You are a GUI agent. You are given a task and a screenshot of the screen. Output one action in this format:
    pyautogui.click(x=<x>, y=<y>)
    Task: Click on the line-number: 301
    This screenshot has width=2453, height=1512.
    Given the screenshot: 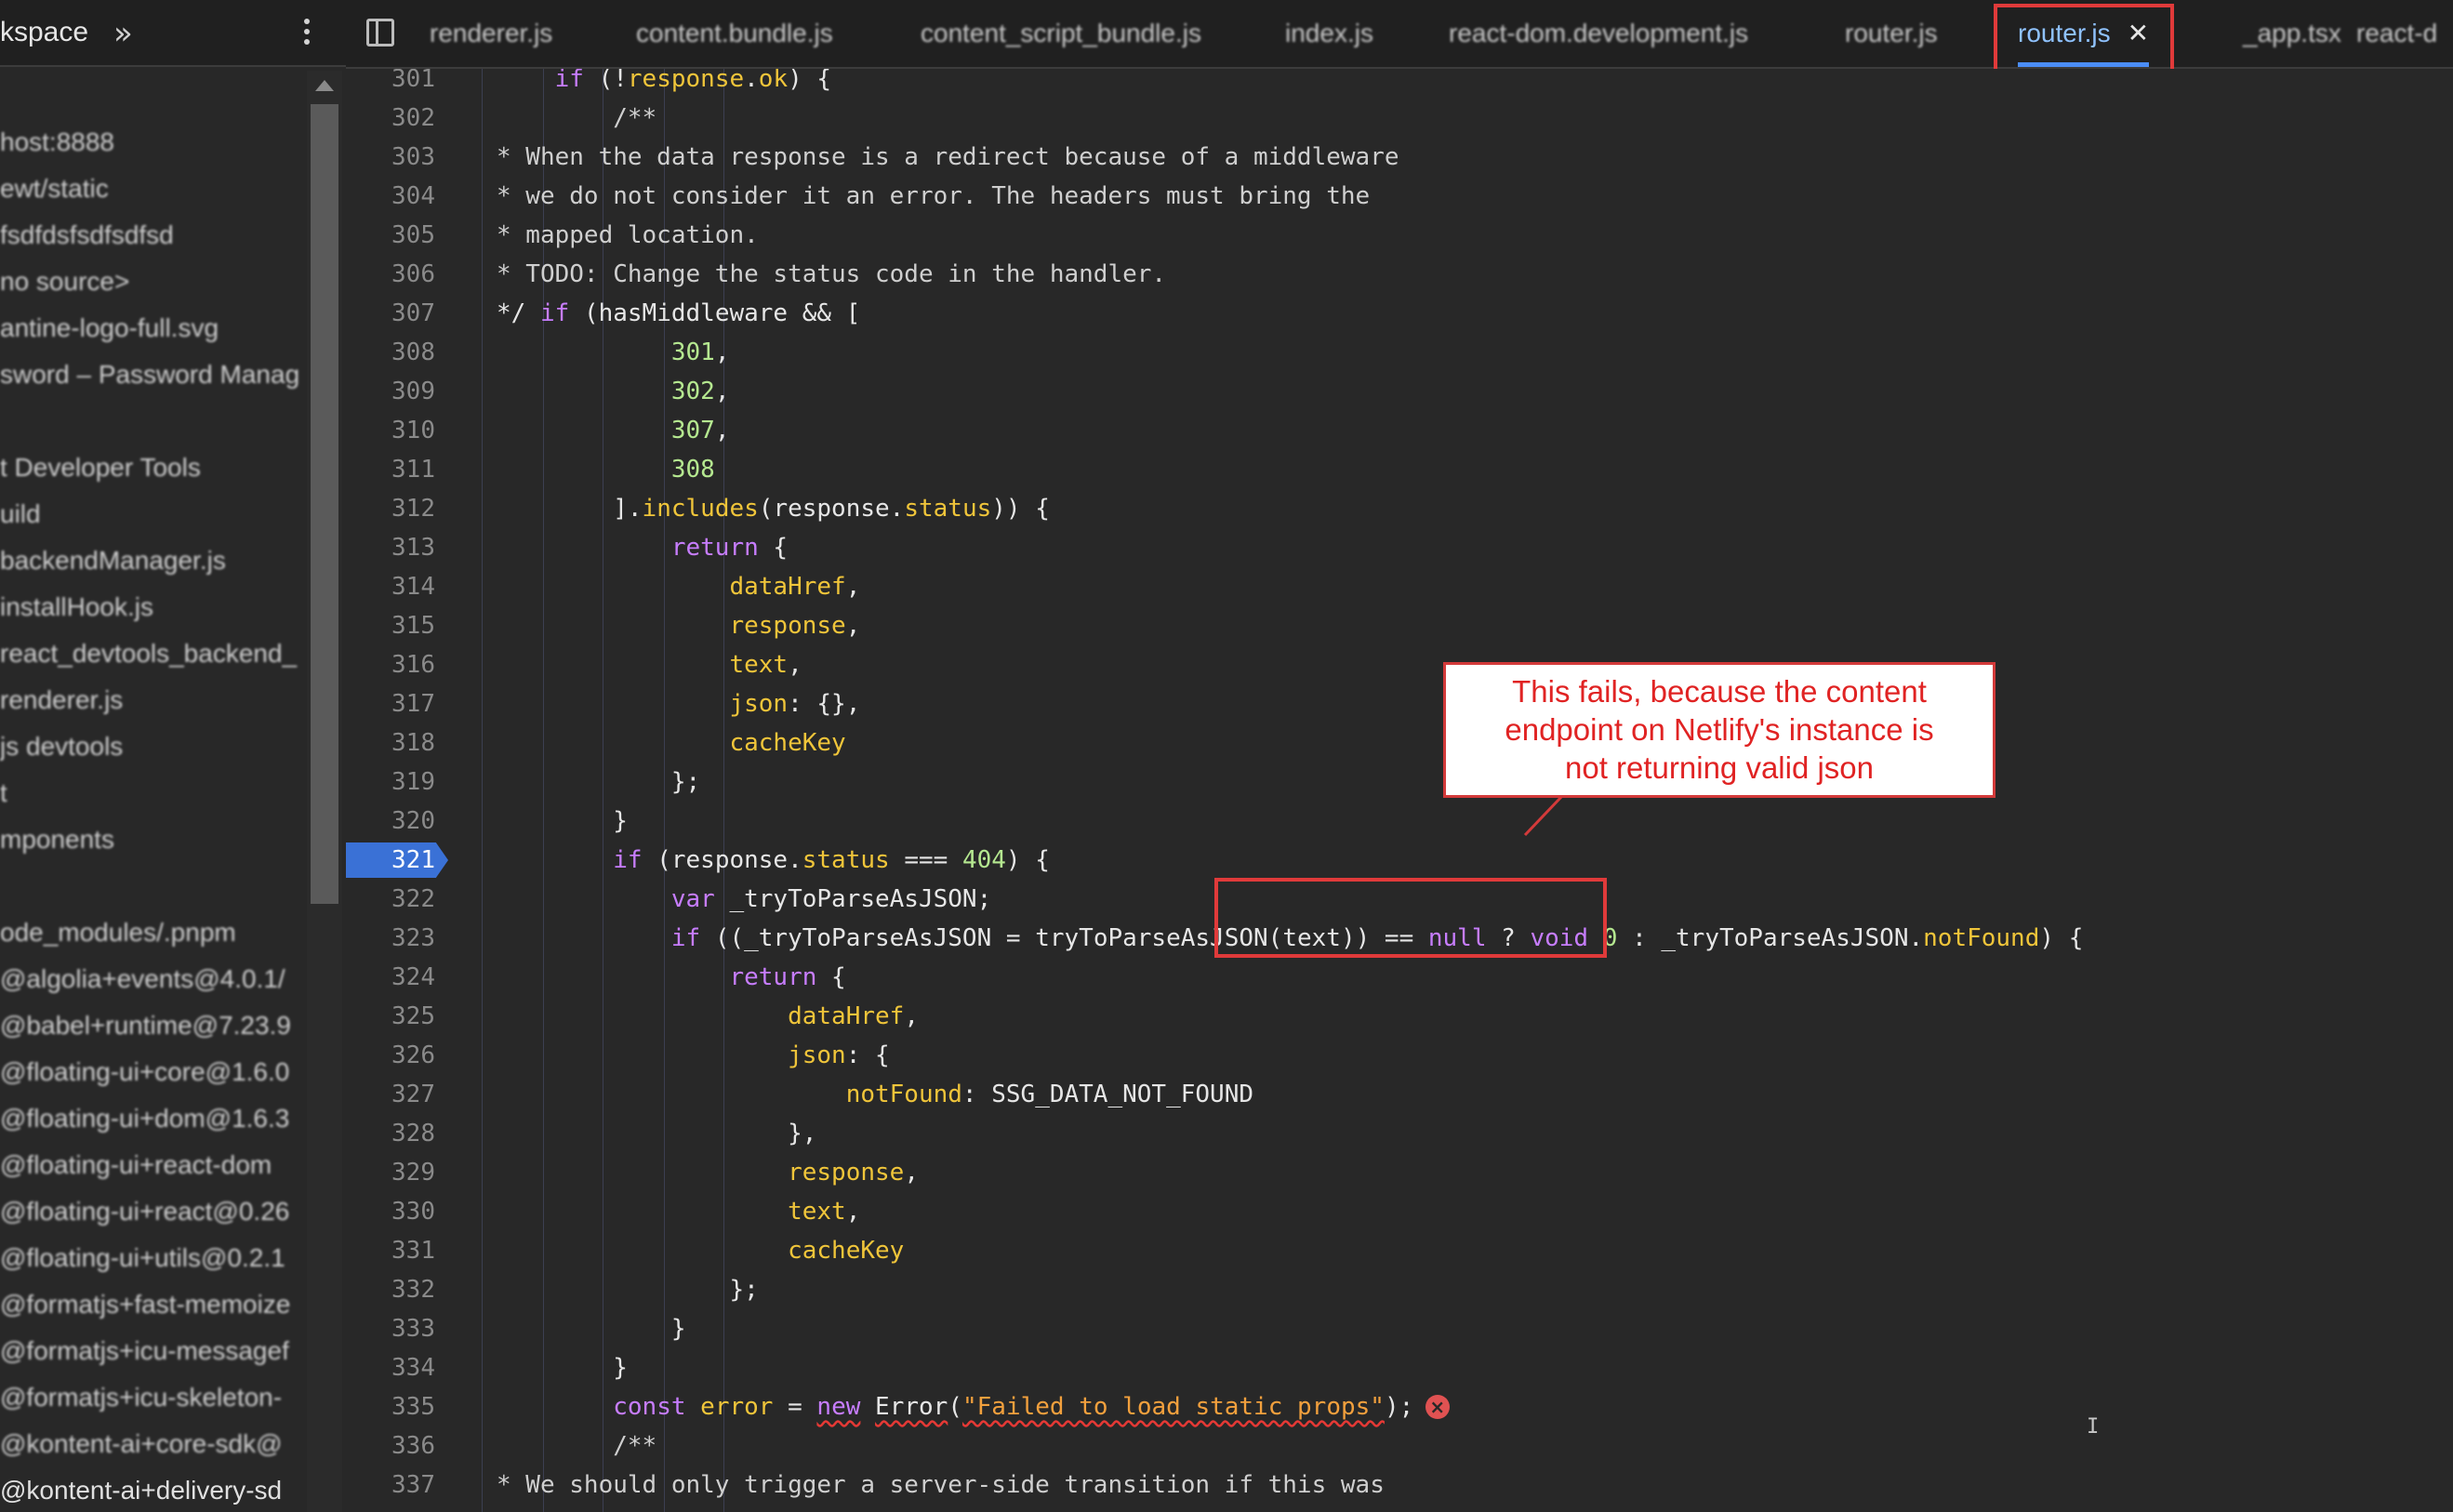 What is the action you would take?
    pyautogui.click(x=401, y=84)
    